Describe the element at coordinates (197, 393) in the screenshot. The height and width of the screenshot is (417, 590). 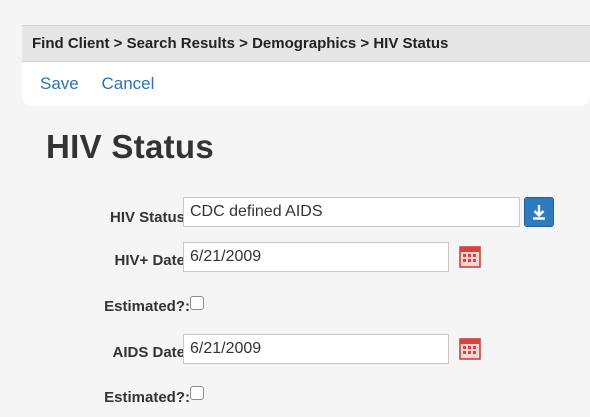
I see `aids-estimated-checkbox` at that location.